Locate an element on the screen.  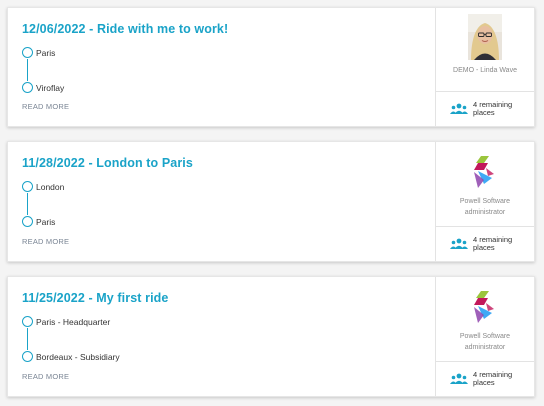
end-location: Viroflay is located at coordinates (50, 87).